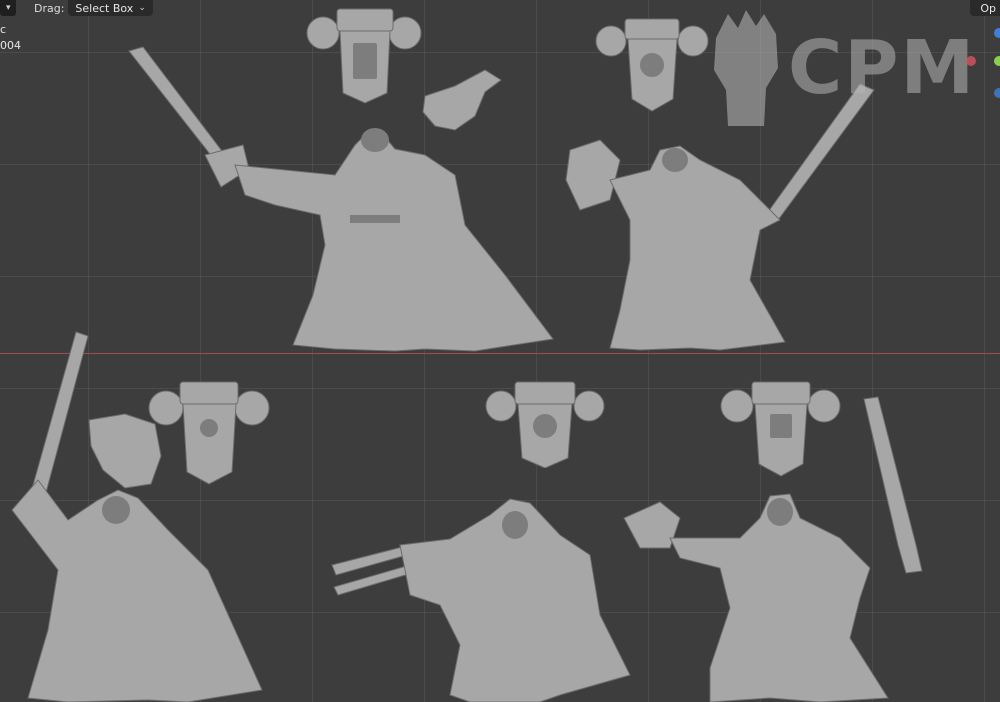 This screenshot has height=702, width=1000. What do you see at coordinates (997, 33) in the screenshot?
I see `gizmo-z-axis` at bounding box center [997, 33].